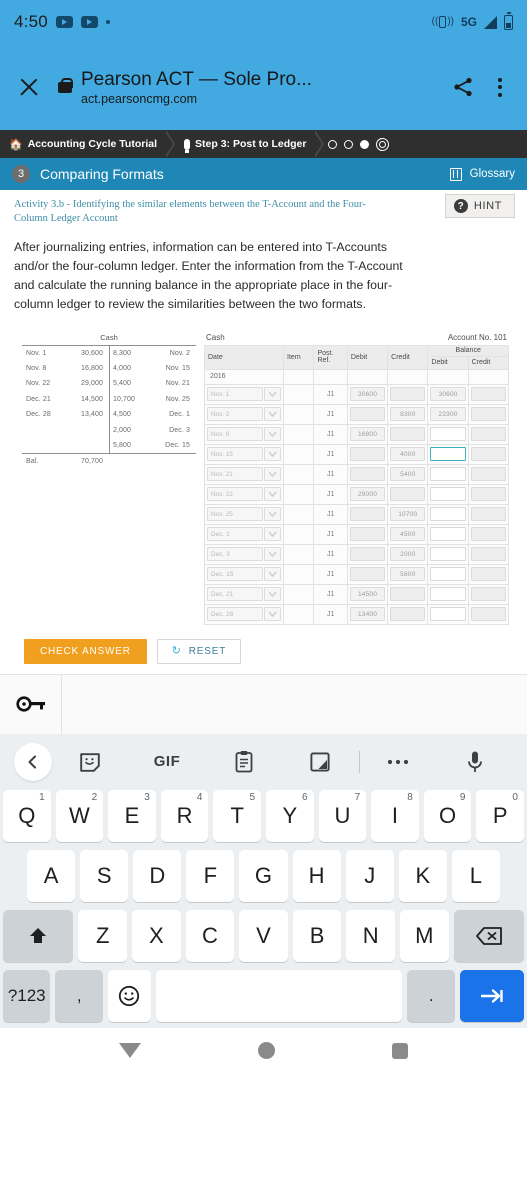 The image size is (527, 1200). Describe the element at coordinates (244, 414) in the screenshot. I see `date-select: Nov. 2` at that location.